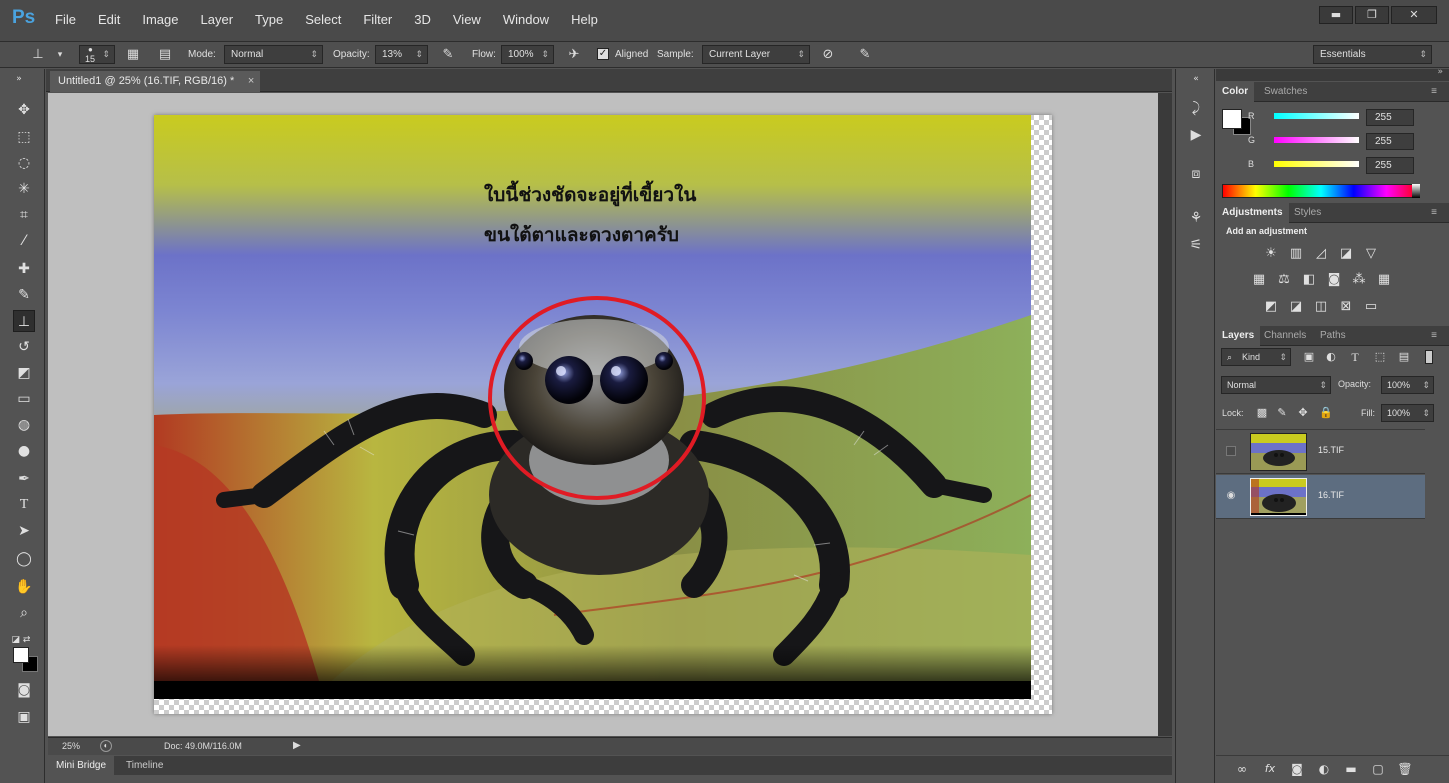 The width and height of the screenshot is (1449, 783). Describe the element at coordinates (1333, 336) in the screenshot. I see `tab-paths: Paths` at that location.